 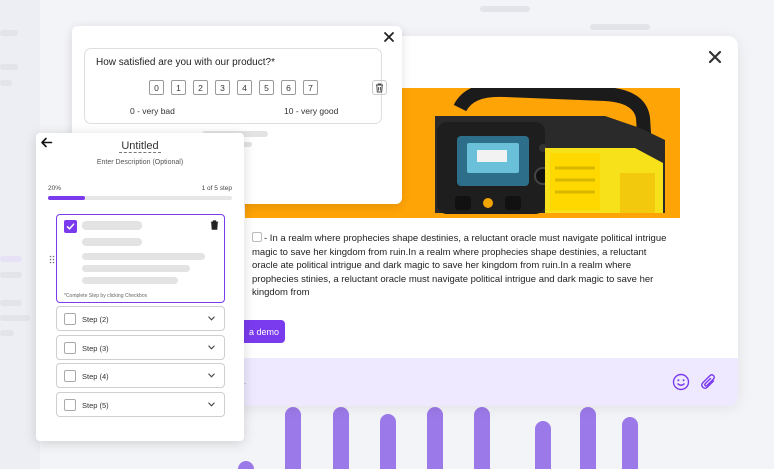 I want to click on rating-scale: 01234567, so click(x=233, y=87).